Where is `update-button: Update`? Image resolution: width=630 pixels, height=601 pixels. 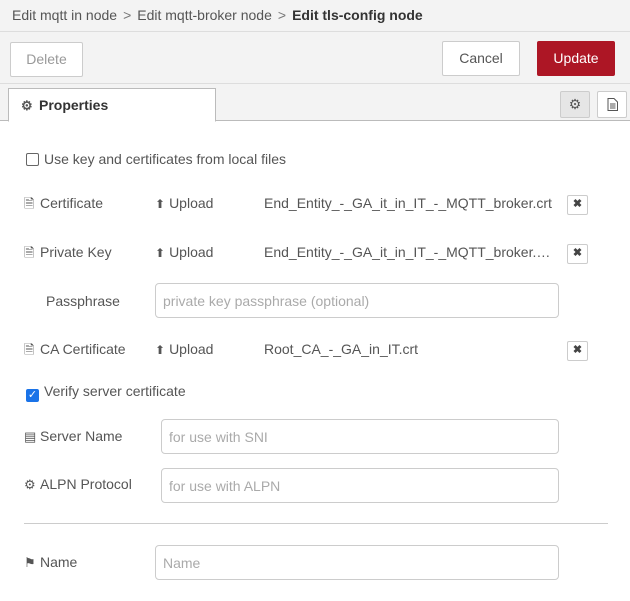
update-button: Update is located at coordinates (576, 58).